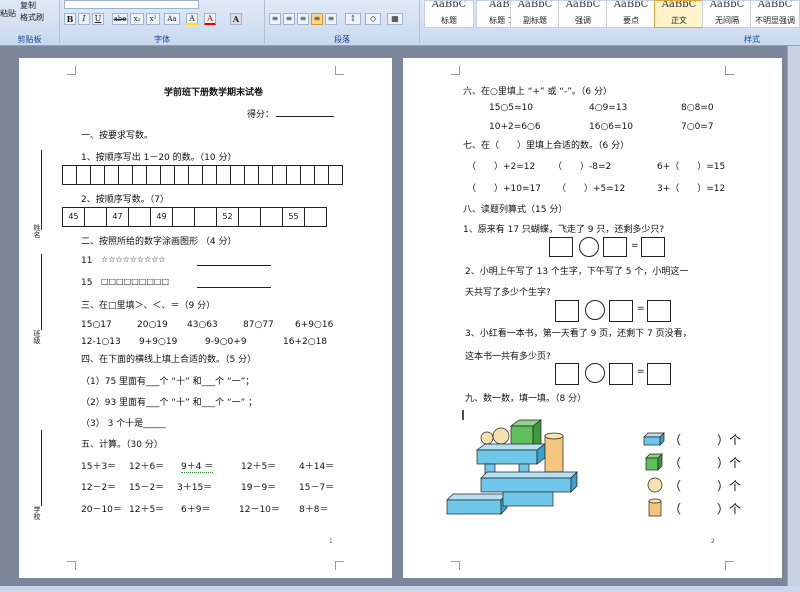 Image resolution: width=800 pixels, height=592 pixels. I want to click on sequence-cell: 55, so click(293, 217).